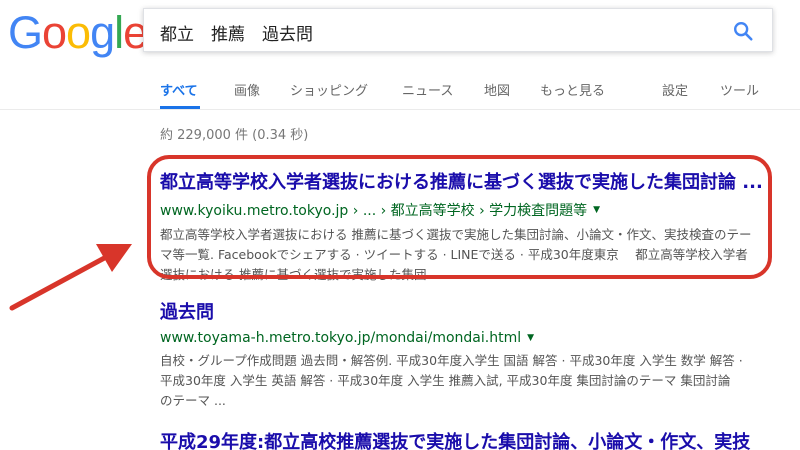  What do you see at coordinates (329, 89) in the screenshot?
I see `tab-shopping: ショッピング` at bounding box center [329, 89].